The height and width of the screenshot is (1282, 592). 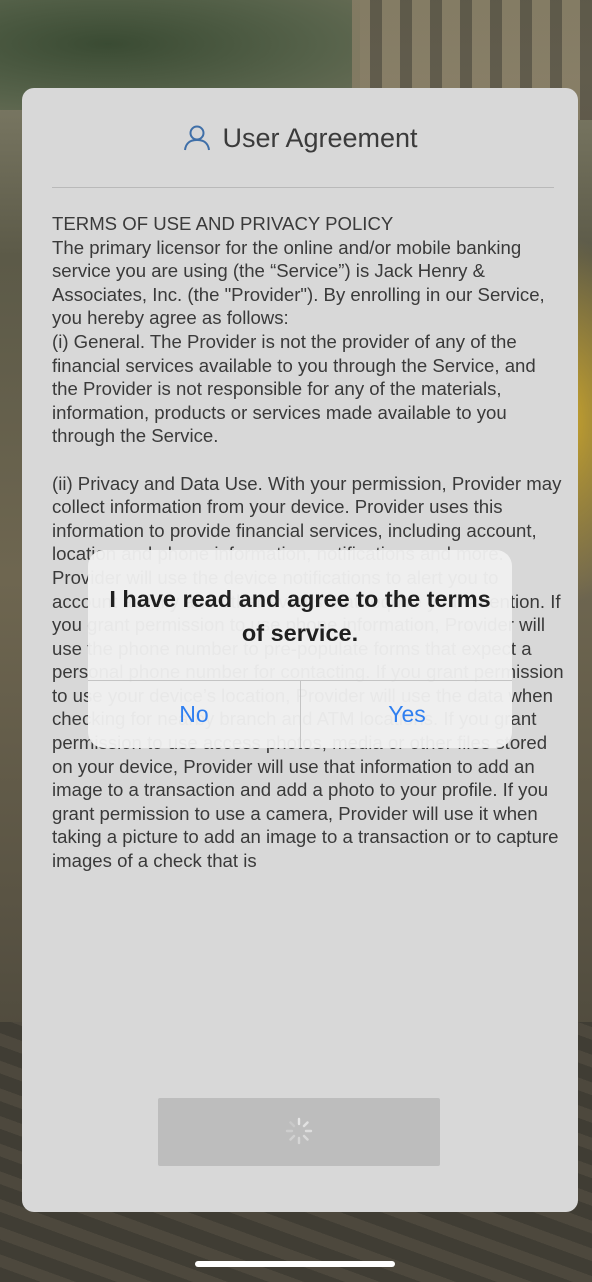 I want to click on no-button: No, so click(x=194, y=714).